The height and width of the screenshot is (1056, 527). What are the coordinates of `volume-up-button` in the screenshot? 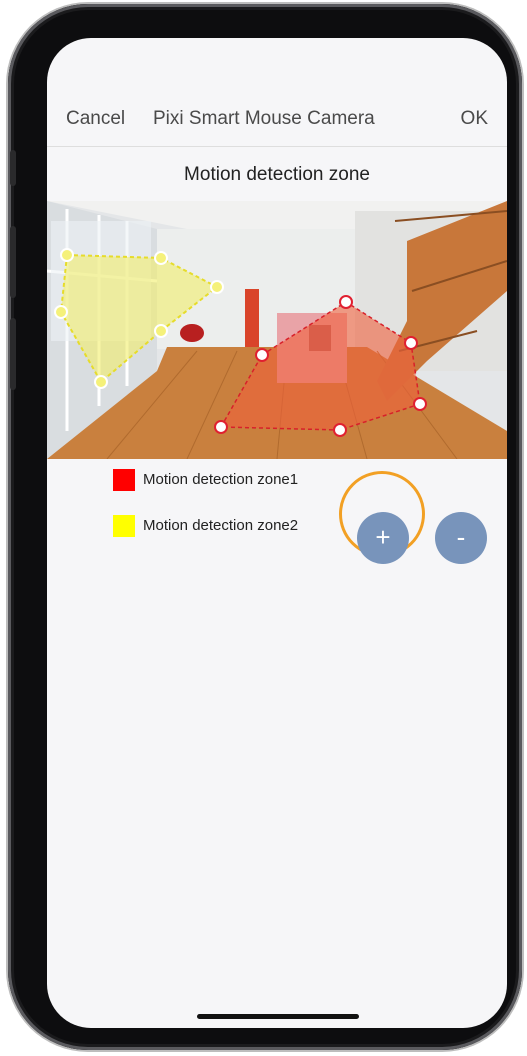 It's located at (13, 262).